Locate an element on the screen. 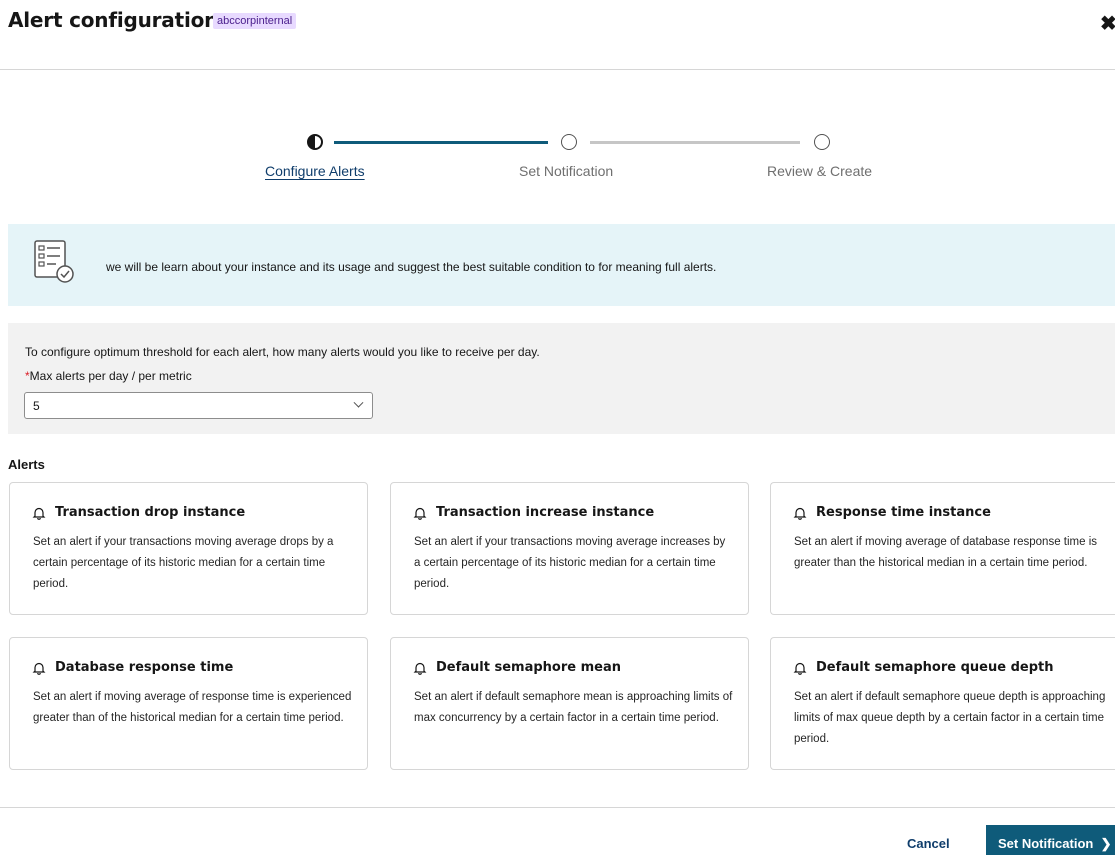 Image resolution: width=1115 pixels, height=855 pixels. modal-footer: Cancel Set Notification ❯ is located at coordinates (557, 831).